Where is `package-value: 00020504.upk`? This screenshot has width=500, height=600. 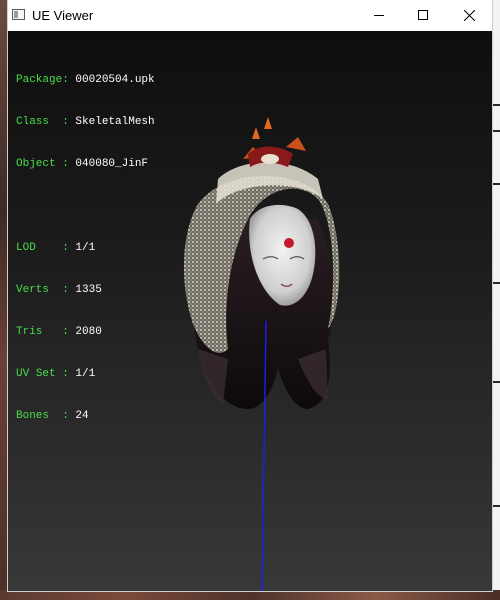
package-value: 00020504.upk is located at coordinates (115, 80).